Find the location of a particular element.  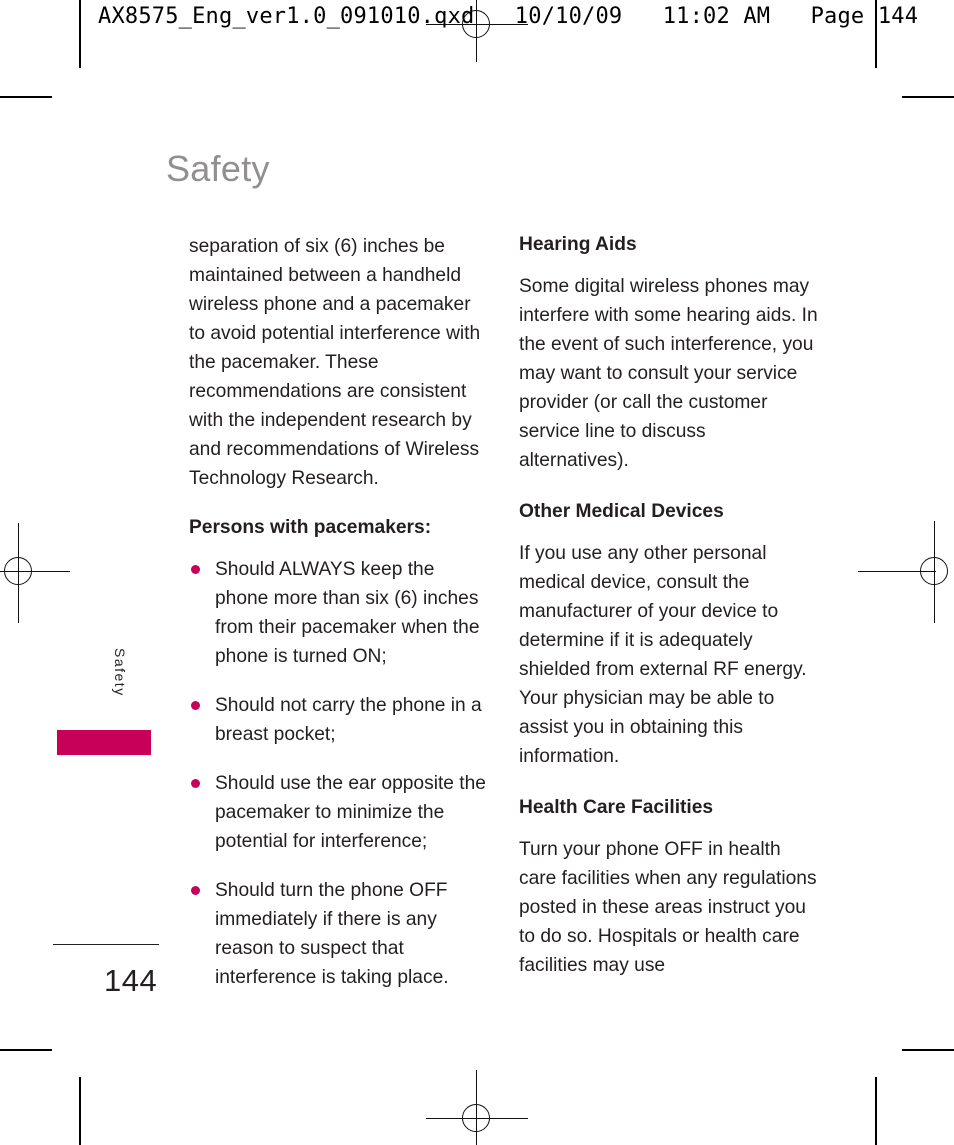

crop-mark-bottom-right-vertical is located at coordinates (876, 1111).